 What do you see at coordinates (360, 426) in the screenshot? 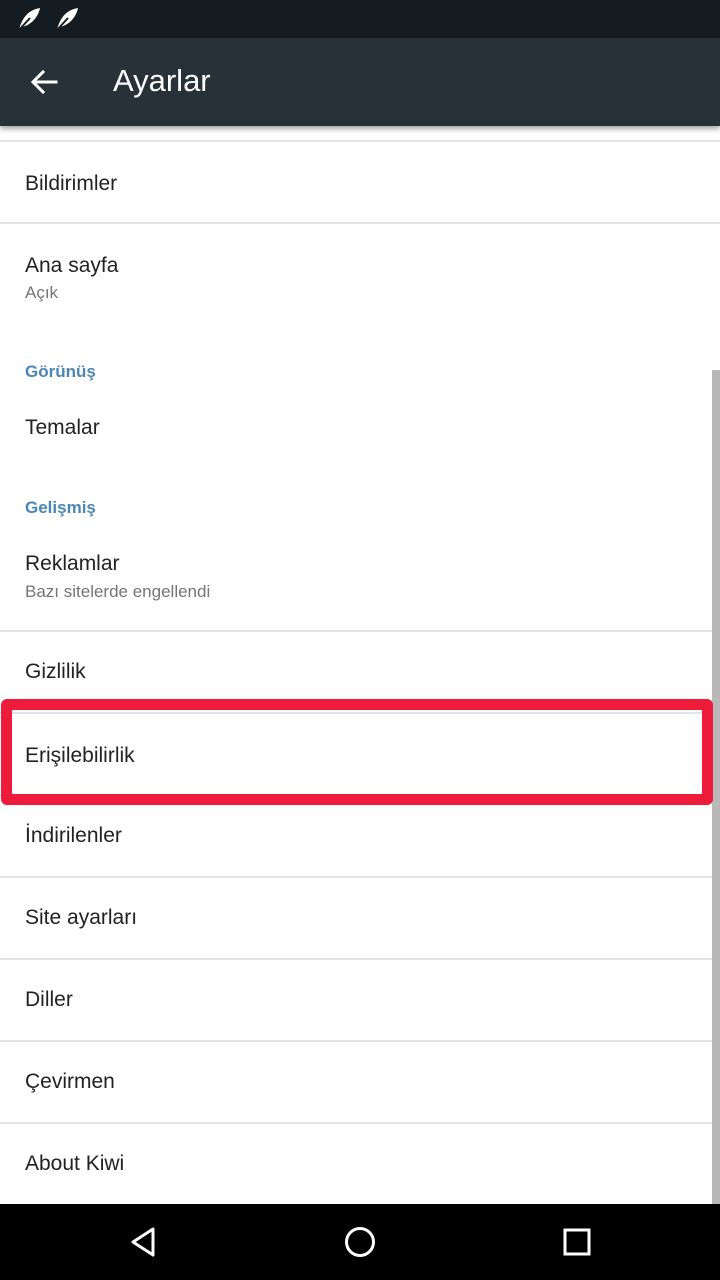
I see `settings-item-temalar: Temalar` at bounding box center [360, 426].